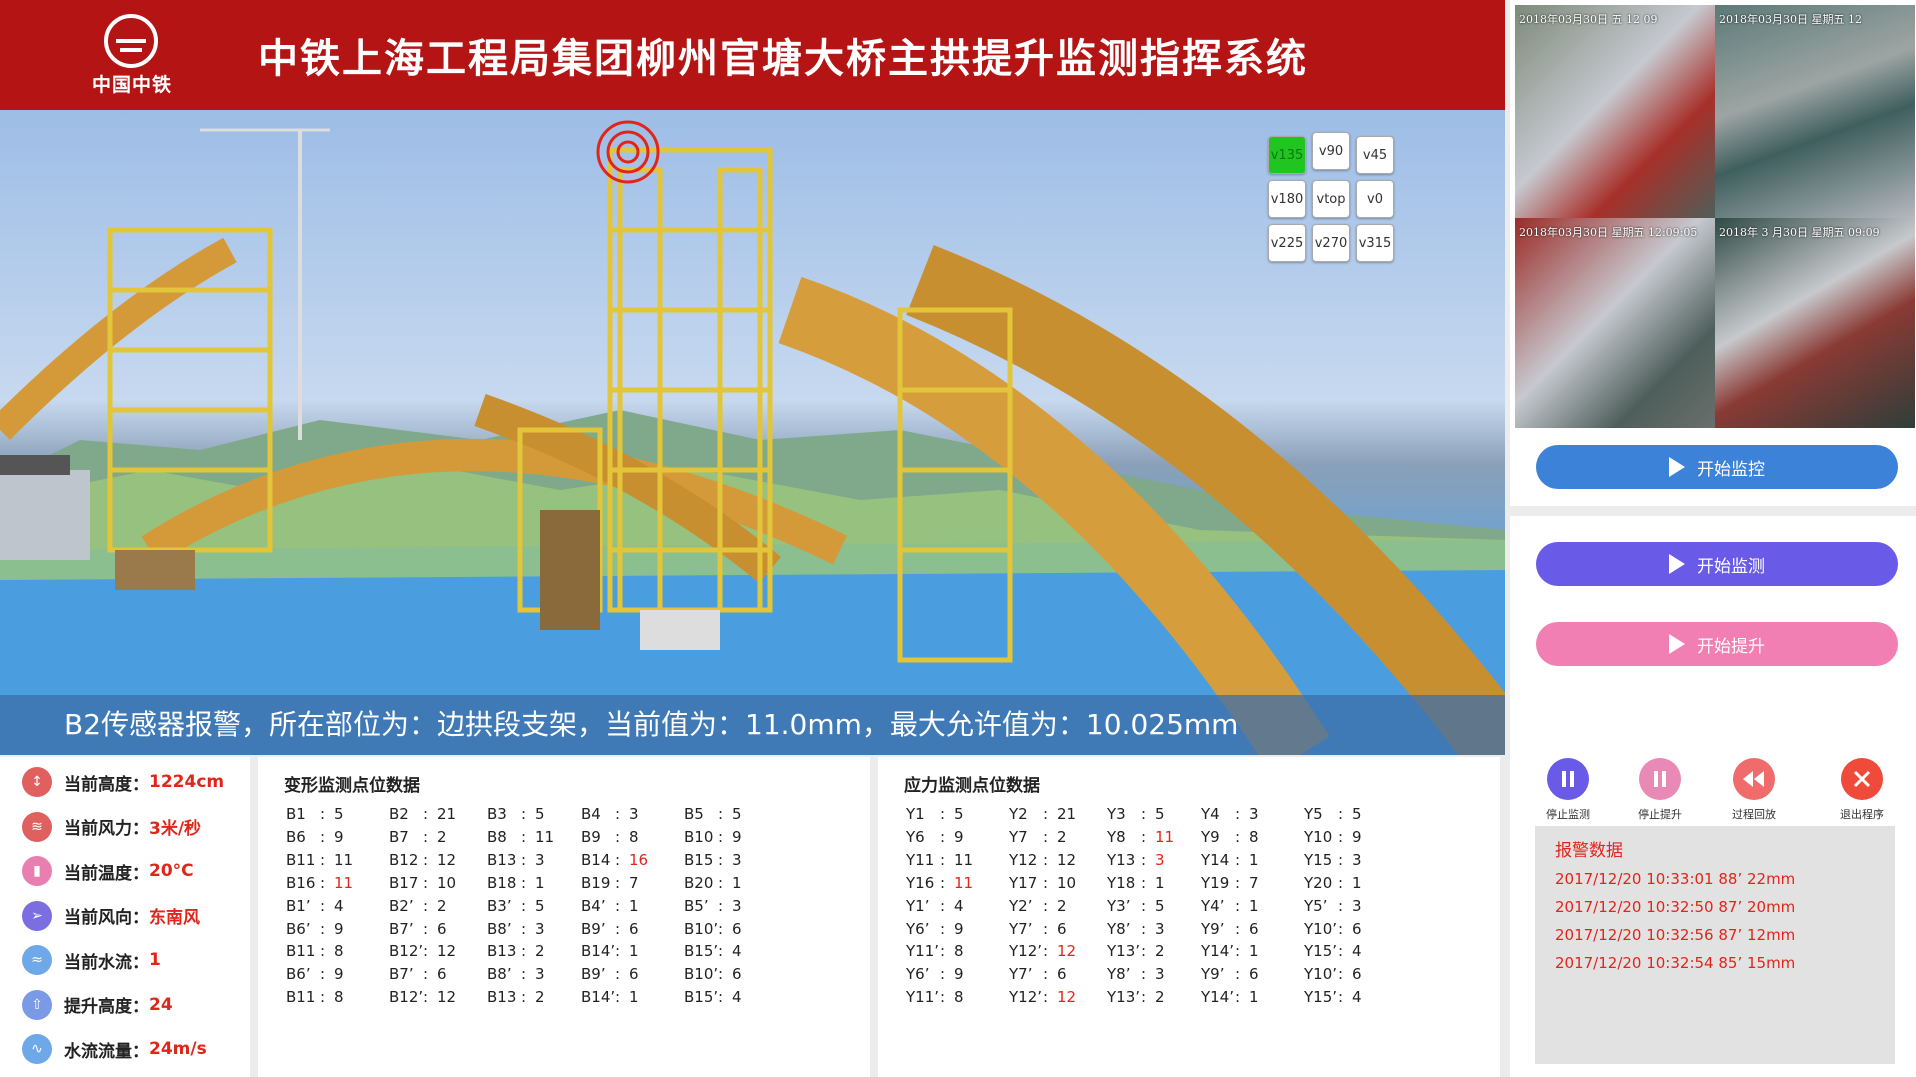  Describe the element at coordinates (1213, 928) in the screenshot. I see `point-name: Y9’` at that location.